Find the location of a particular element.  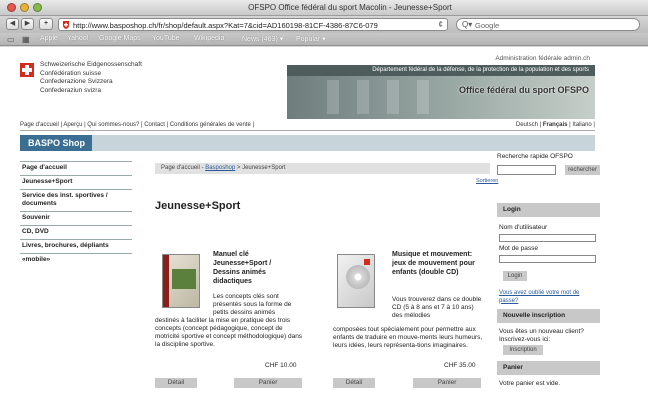

shield-favicon-icon is located at coordinates (66, 25).